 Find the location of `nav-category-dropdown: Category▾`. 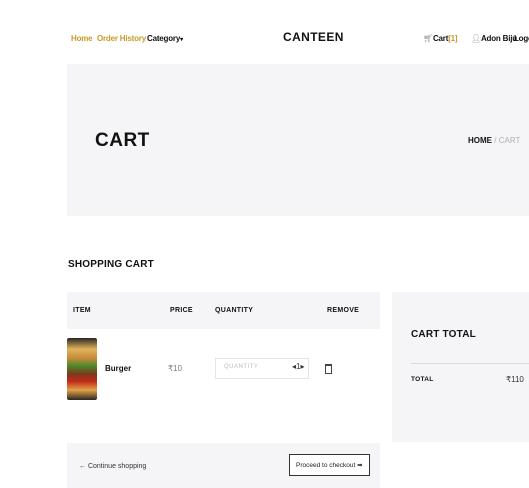

nav-category-dropdown: Category▾ is located at coordinates (165, 38).